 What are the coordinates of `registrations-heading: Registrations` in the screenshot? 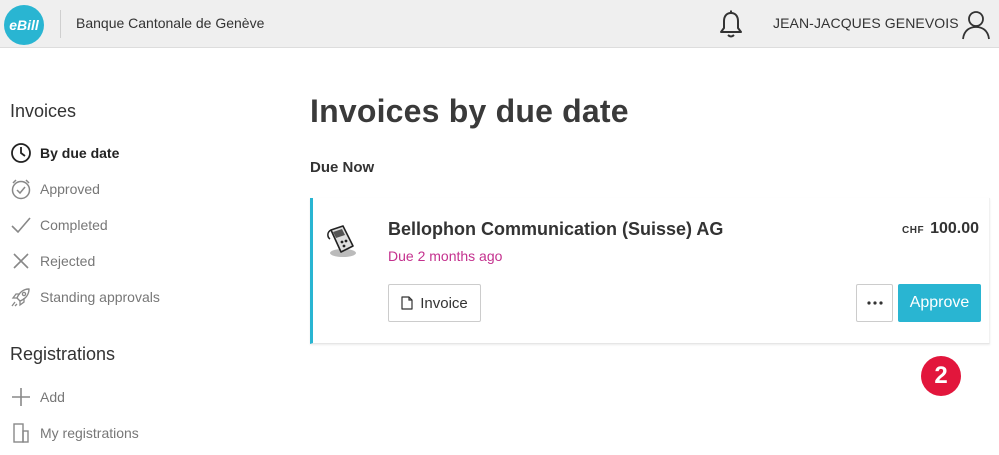 It's located at (63, 354).